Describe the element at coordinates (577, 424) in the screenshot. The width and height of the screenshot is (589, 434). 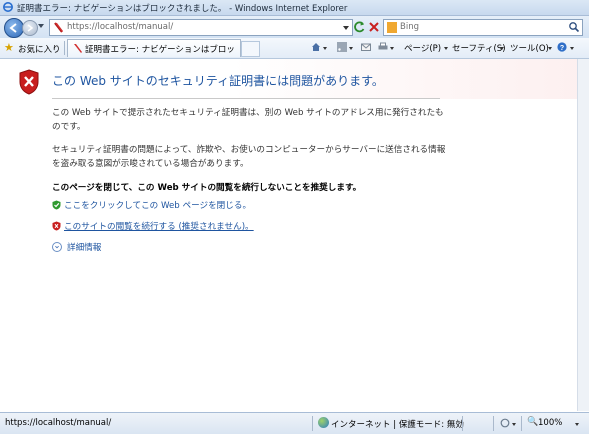
I see `zoom-dropdown-icon` at that location.